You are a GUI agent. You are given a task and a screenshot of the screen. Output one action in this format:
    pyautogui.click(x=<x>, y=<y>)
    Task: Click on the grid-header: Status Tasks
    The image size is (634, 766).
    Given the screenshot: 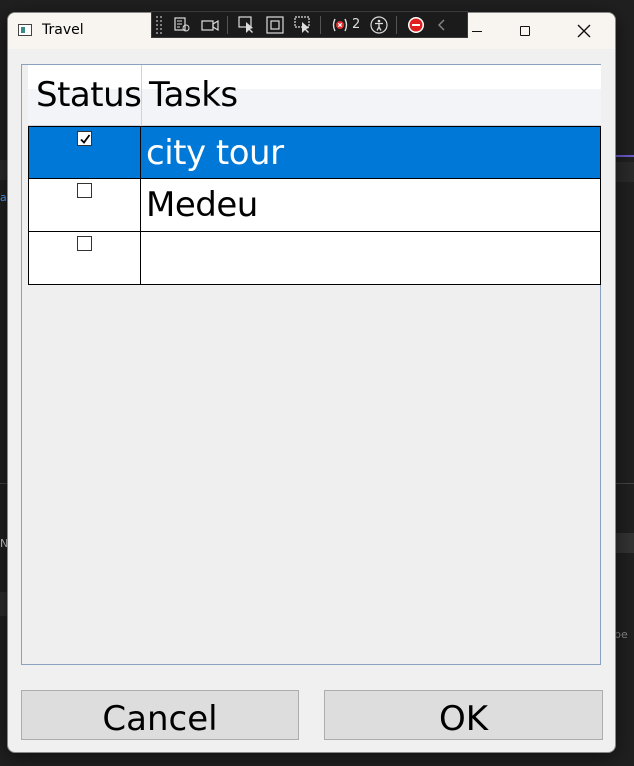 What is the action you would take?
    pyautogui.click(x=314, y=95)
    